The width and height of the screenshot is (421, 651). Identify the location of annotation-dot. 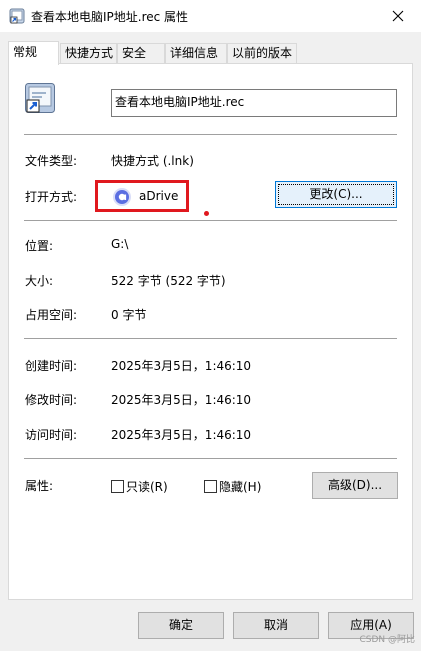
(206, 213).